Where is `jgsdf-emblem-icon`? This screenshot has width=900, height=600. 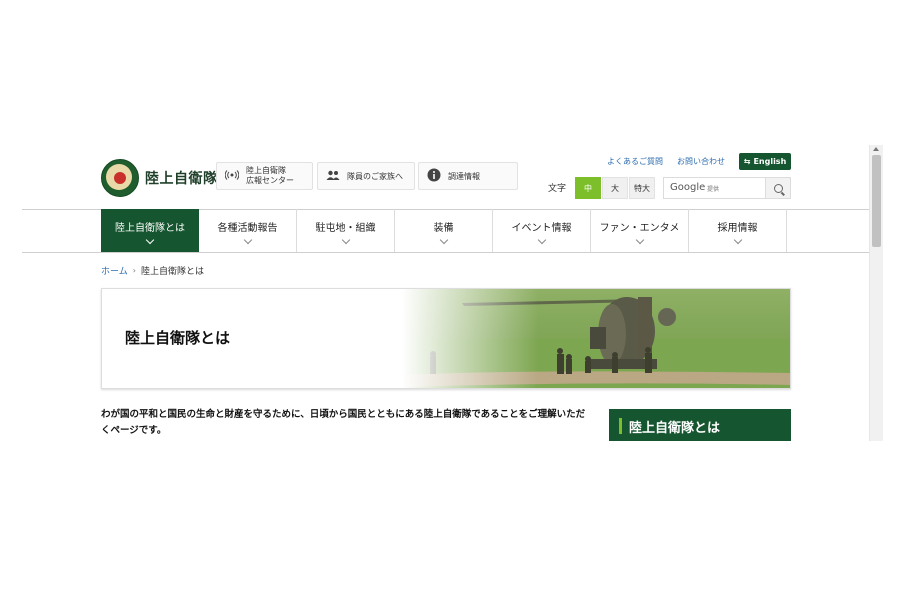
jgsdf-emblem-icon is located at coordinates (120, 178).